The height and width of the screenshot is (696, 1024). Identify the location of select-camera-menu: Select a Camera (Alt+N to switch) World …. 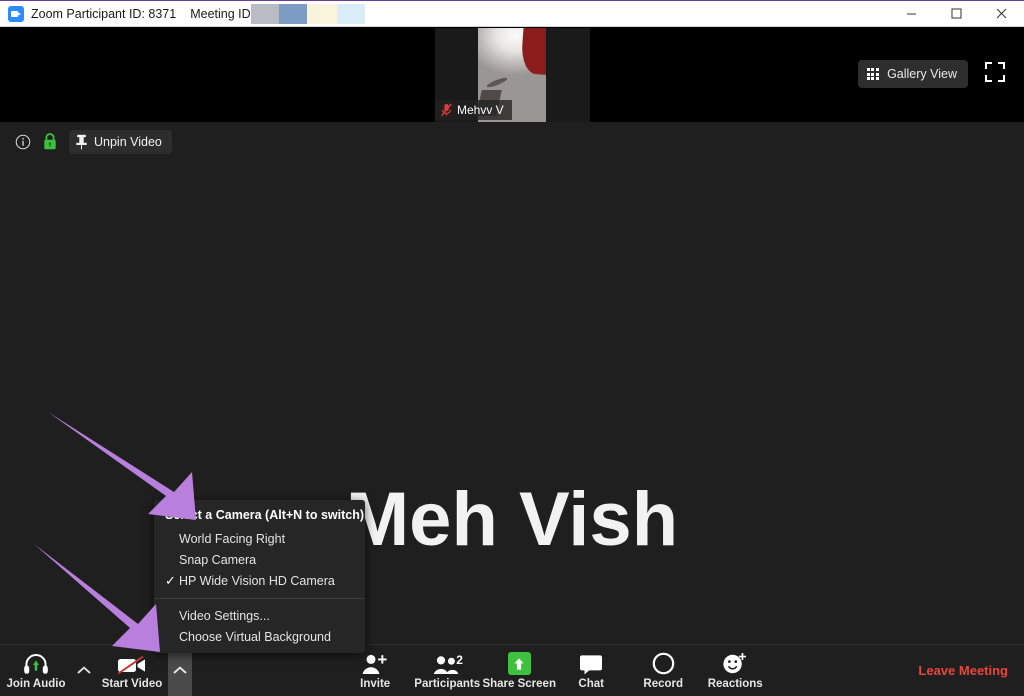
(259, 576).